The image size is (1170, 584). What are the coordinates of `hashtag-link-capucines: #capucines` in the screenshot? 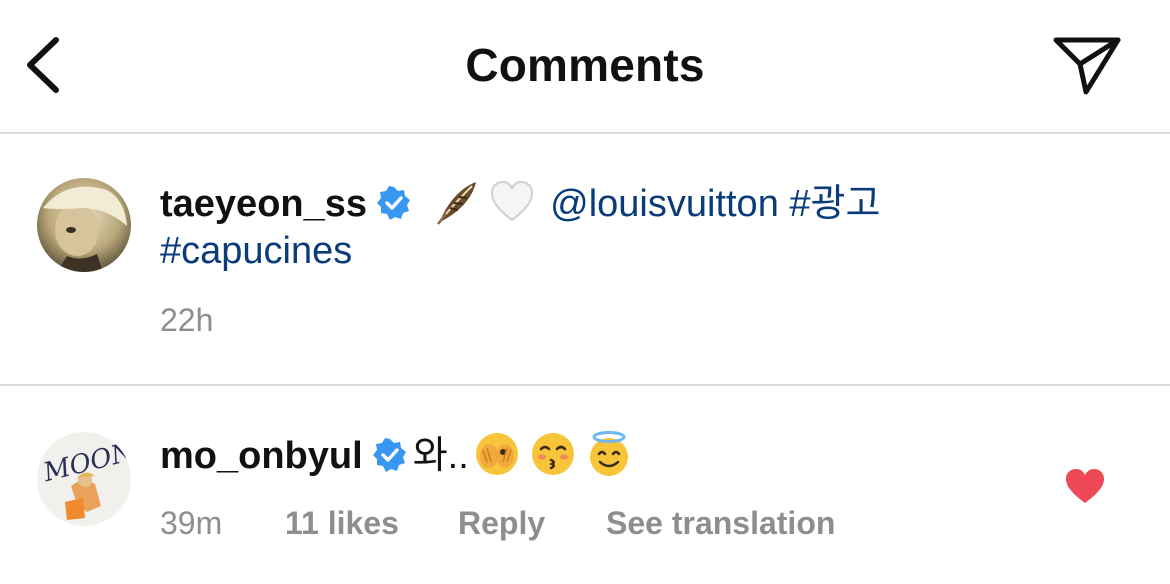 It's located at (256, 251).